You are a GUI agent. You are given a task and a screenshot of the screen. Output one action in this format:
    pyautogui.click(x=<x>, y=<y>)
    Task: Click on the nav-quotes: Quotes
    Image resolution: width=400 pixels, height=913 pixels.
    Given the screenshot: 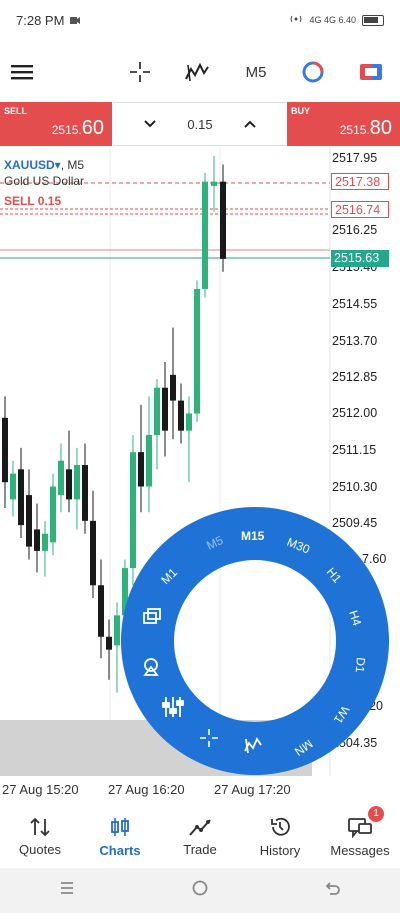 What is the action you would take?
    pyautogui.click(x=40, y=837)
    